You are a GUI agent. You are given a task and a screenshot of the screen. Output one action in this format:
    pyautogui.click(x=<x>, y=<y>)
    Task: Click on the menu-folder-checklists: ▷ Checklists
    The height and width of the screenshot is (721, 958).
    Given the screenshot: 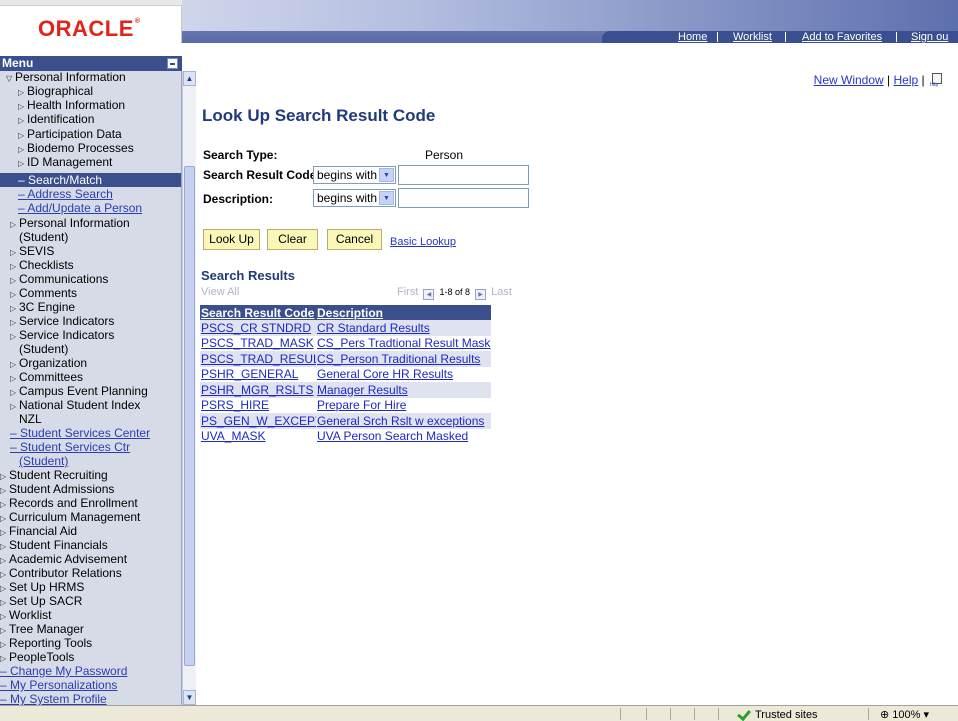 What is the action you would take?
    pyautogui.click(x=42, y=266)
    